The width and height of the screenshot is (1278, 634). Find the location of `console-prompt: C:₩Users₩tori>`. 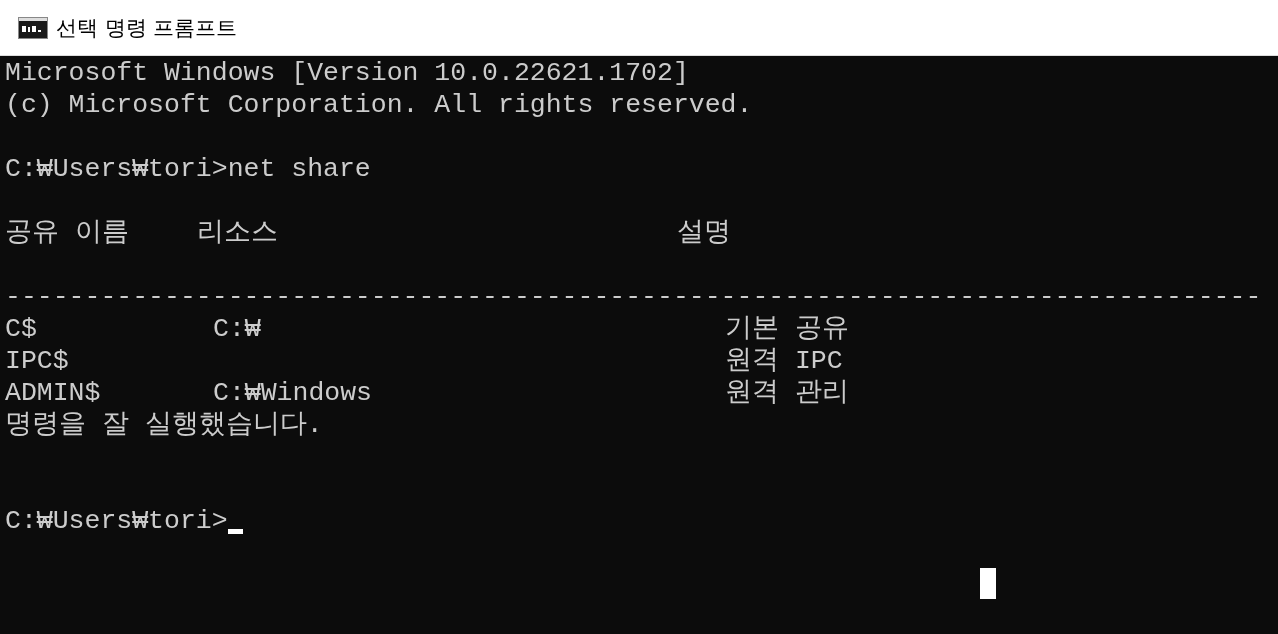

console-prompt: C:₩Users₩tori> is located at coordinates (116, 521).